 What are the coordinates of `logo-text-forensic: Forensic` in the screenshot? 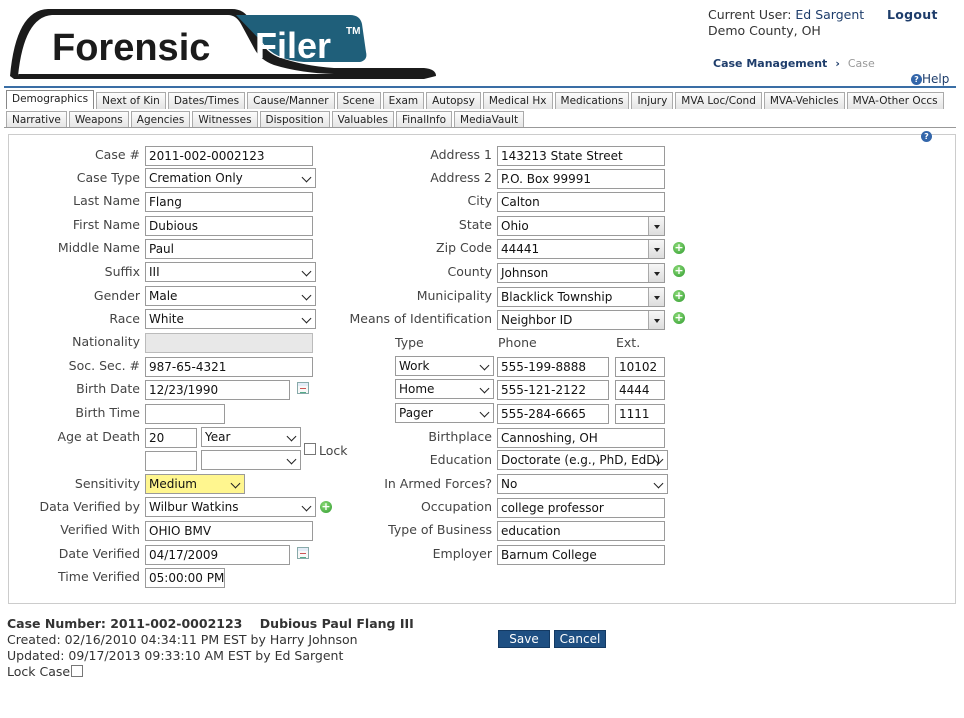 It's located at (131, 48).